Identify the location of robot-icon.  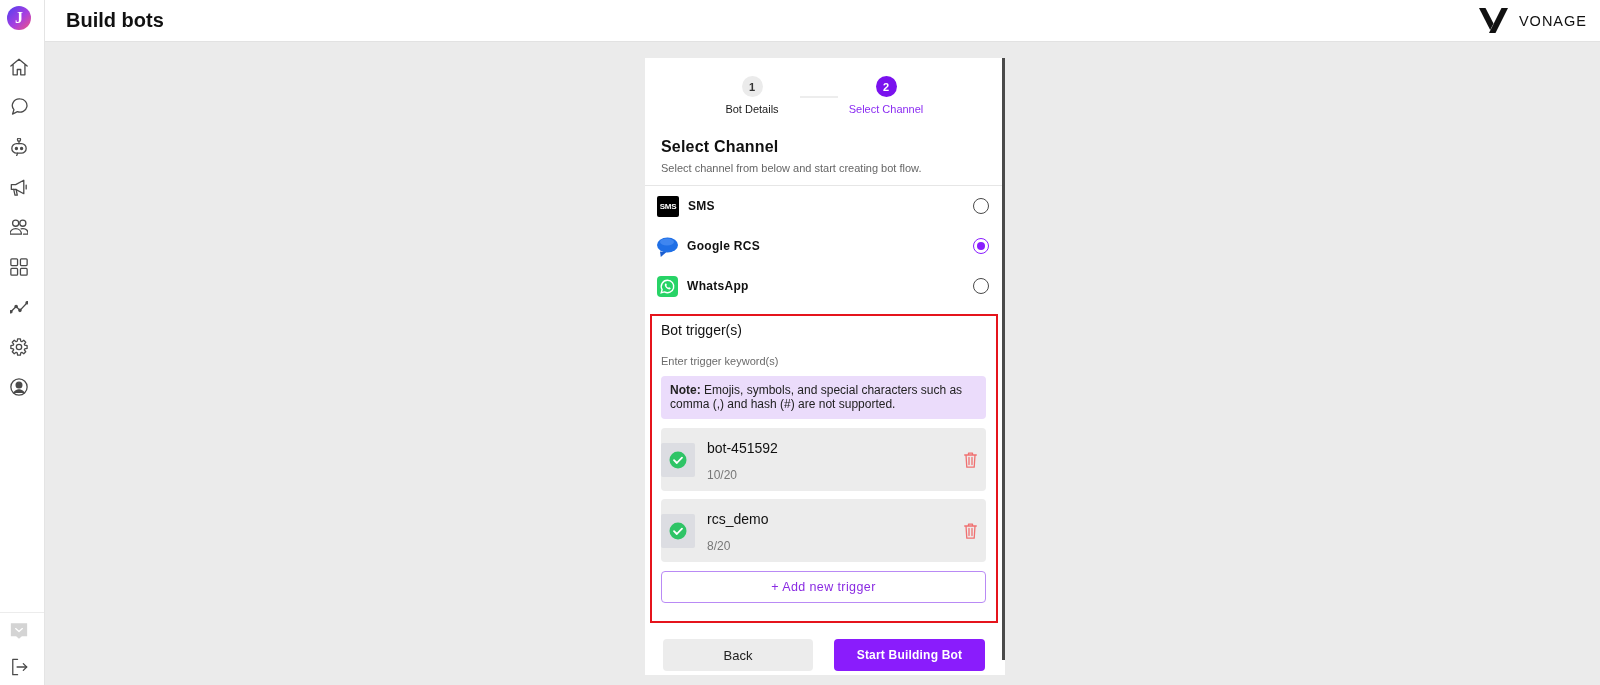
(19, 147).